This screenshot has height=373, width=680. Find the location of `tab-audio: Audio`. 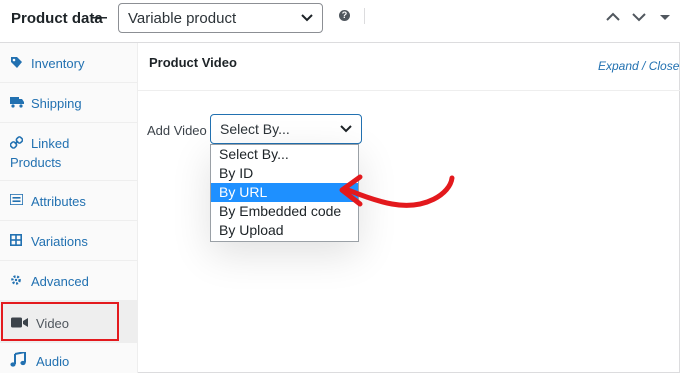

tab-audio: Audio is located at coordinates (68, 358).